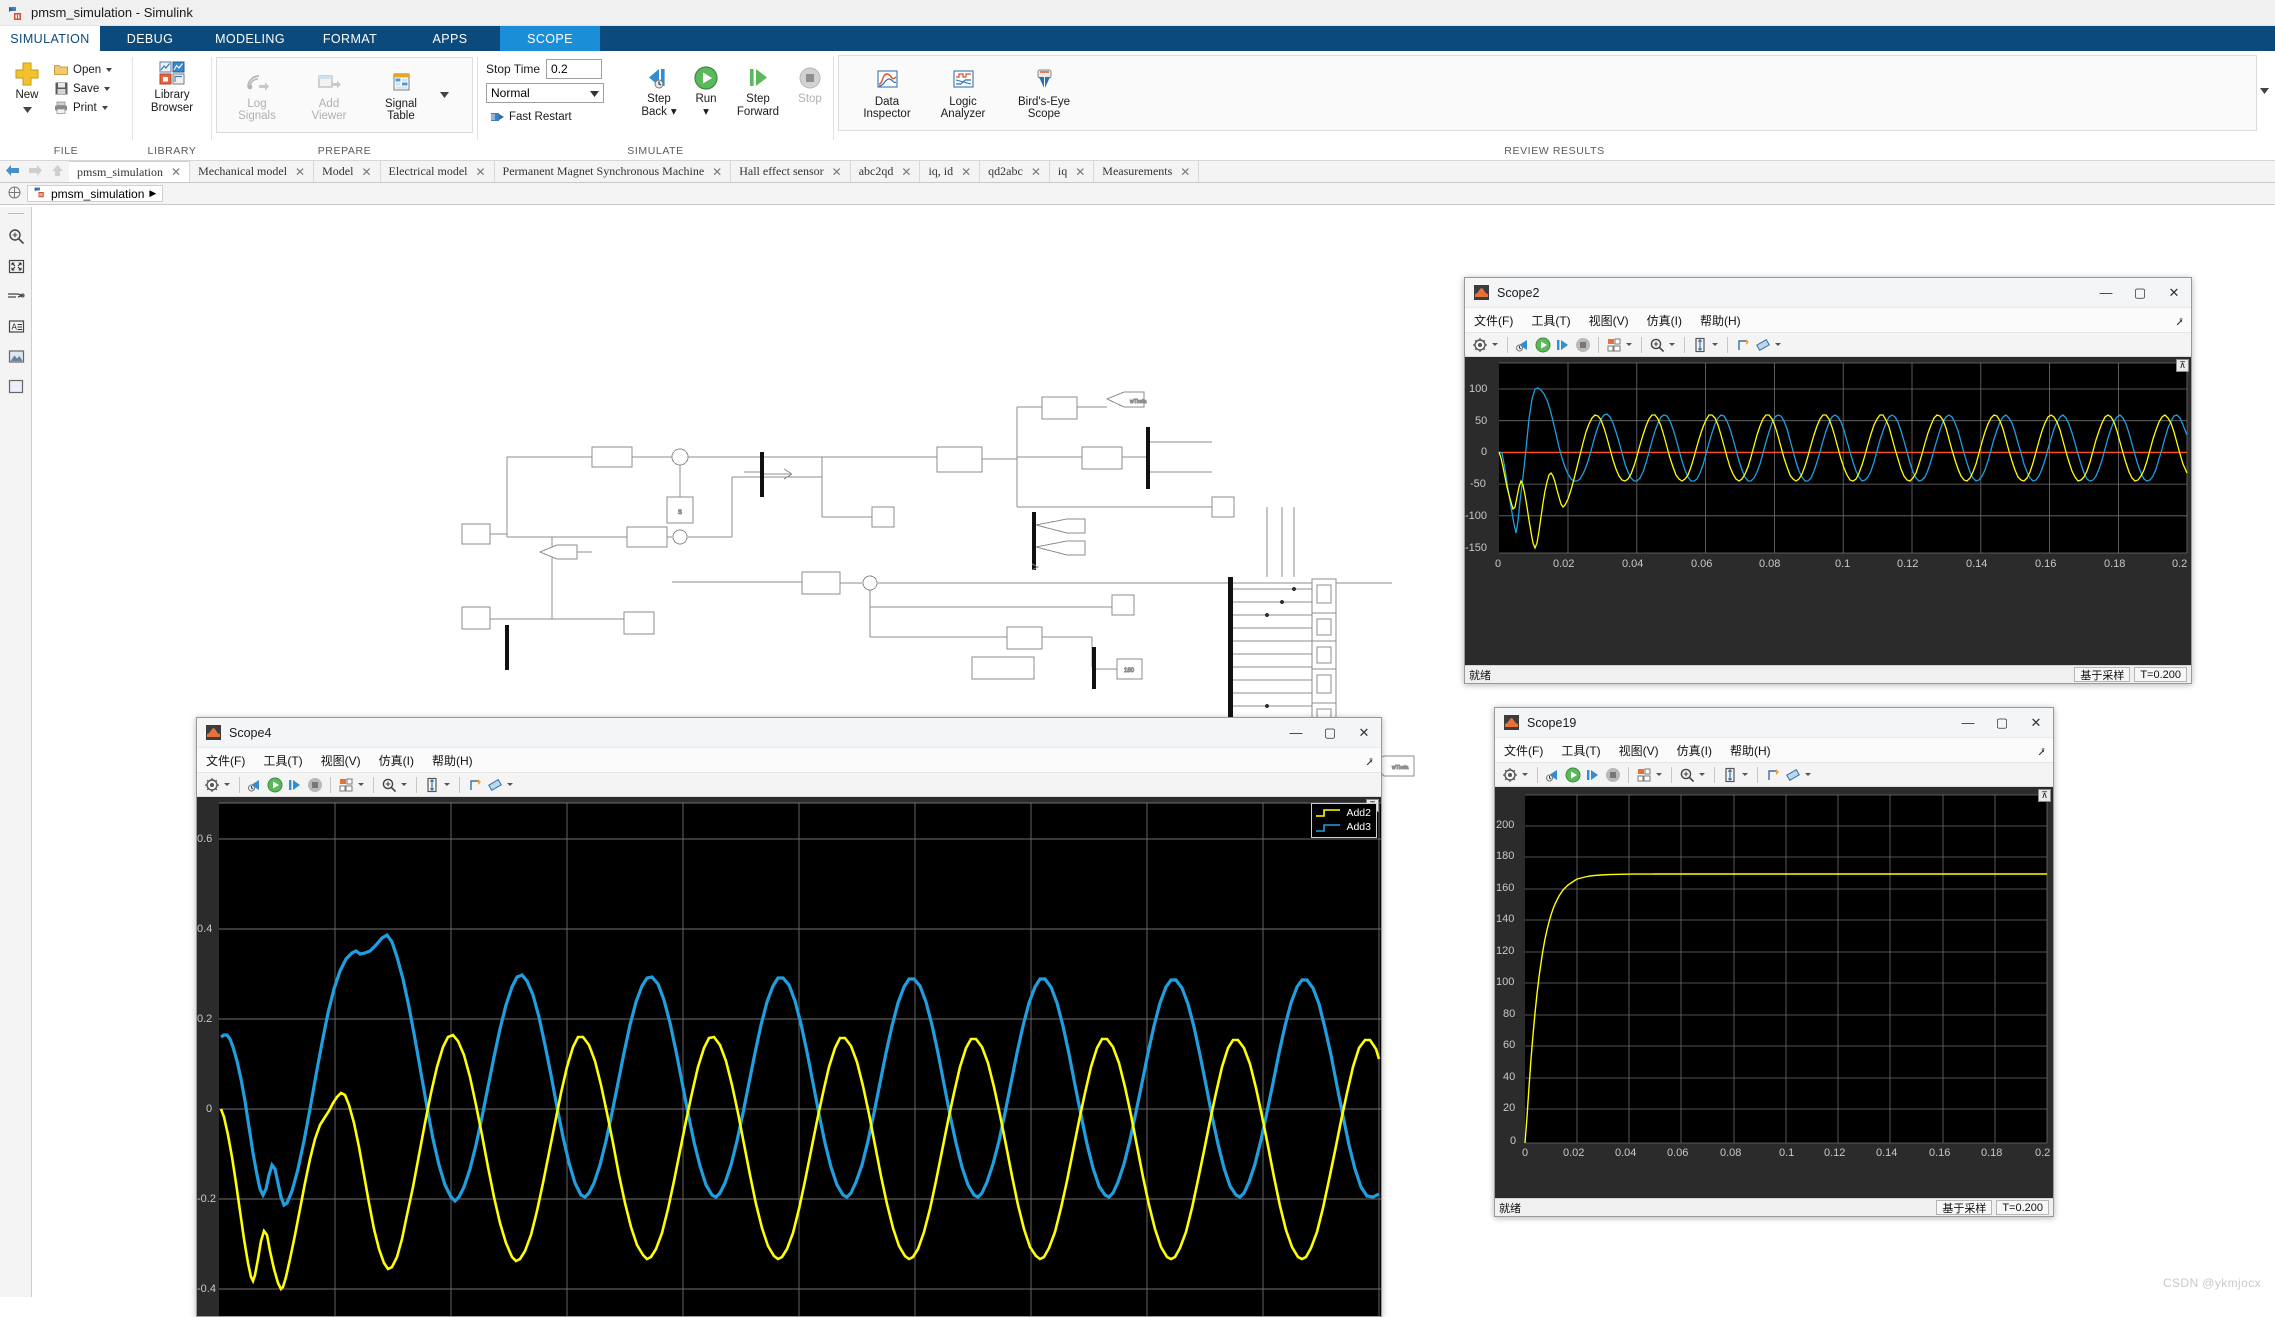  I want to click on doc-tab-pmsm-simulation: pmsm_simulation ✕, so click(130, 171).